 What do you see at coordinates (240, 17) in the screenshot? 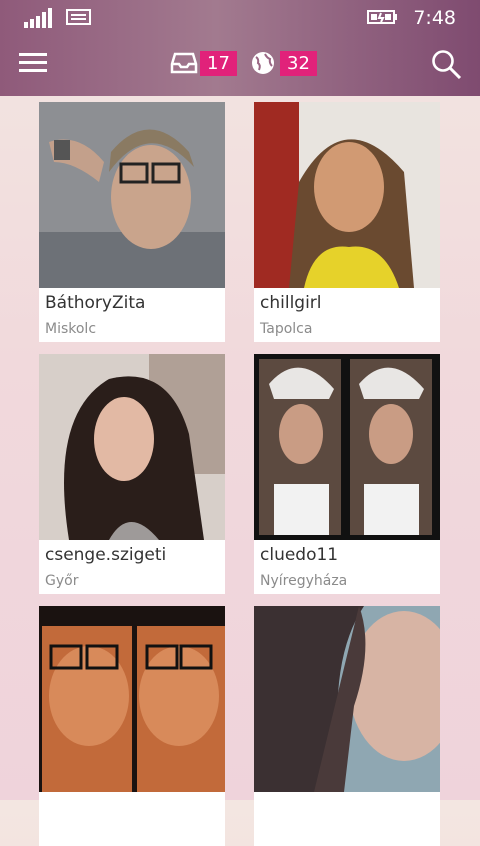
I see `status-bar: 7:48` at bounding box center [240, 17].